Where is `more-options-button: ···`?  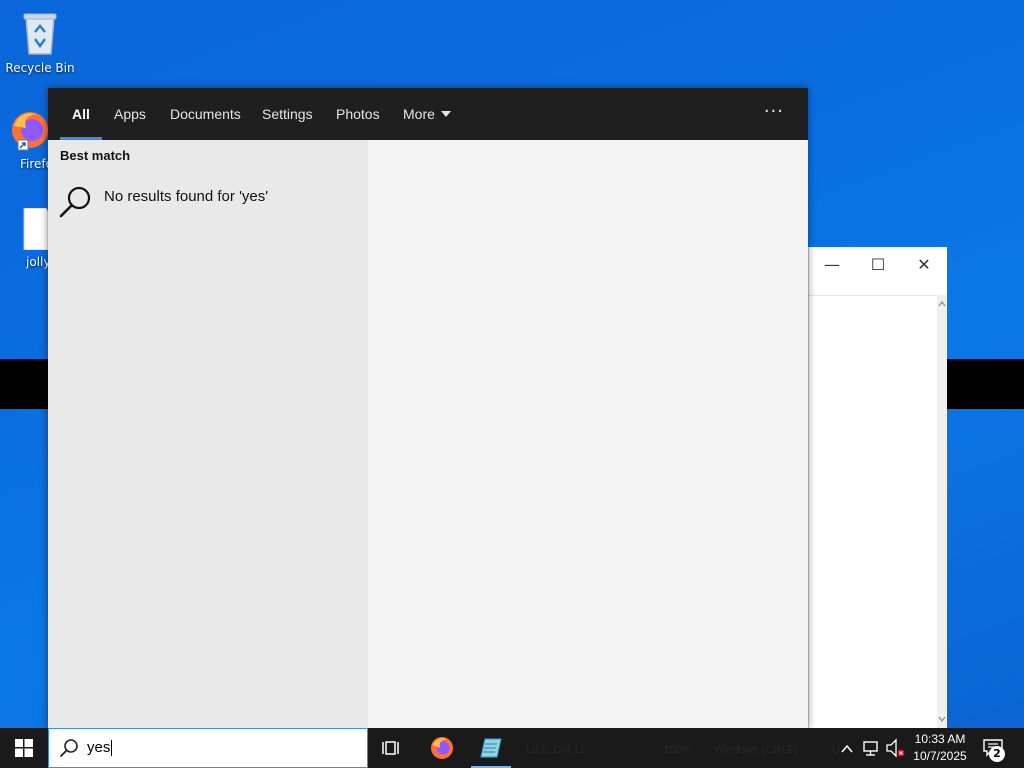
more-options-button: ··· is located at coordinates (774, 114).